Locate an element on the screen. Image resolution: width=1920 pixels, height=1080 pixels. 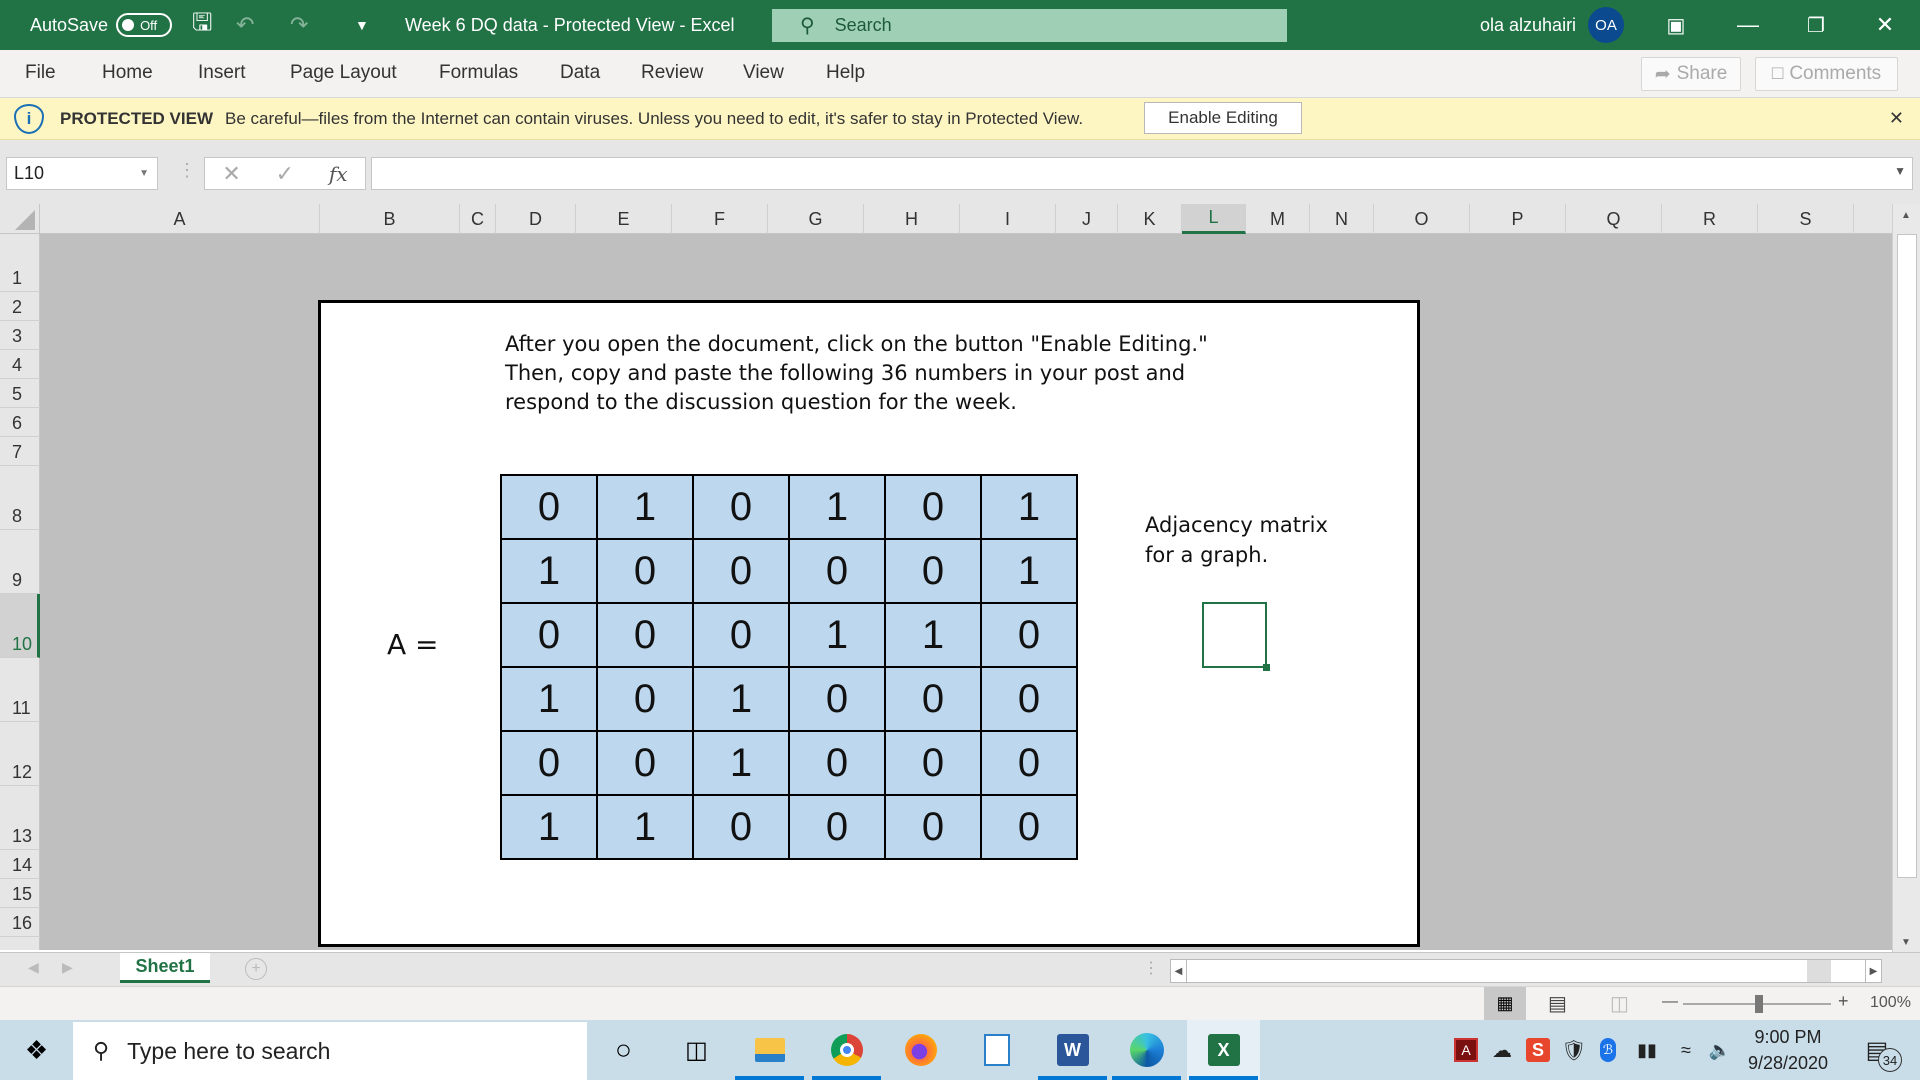
action-center-button: ▤ 34 is located at coordinates (1877, 1050).